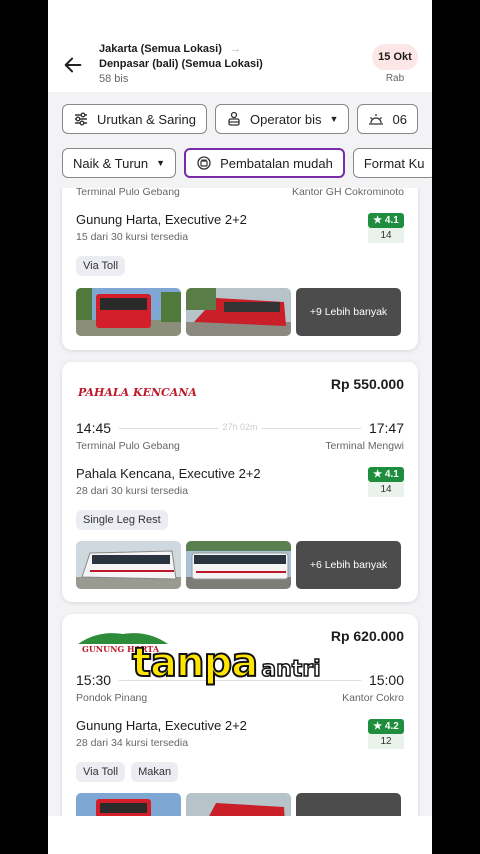  Describe the element at coordinates (81, 119) in the screenshot. I see `sliders-icon` at that location.